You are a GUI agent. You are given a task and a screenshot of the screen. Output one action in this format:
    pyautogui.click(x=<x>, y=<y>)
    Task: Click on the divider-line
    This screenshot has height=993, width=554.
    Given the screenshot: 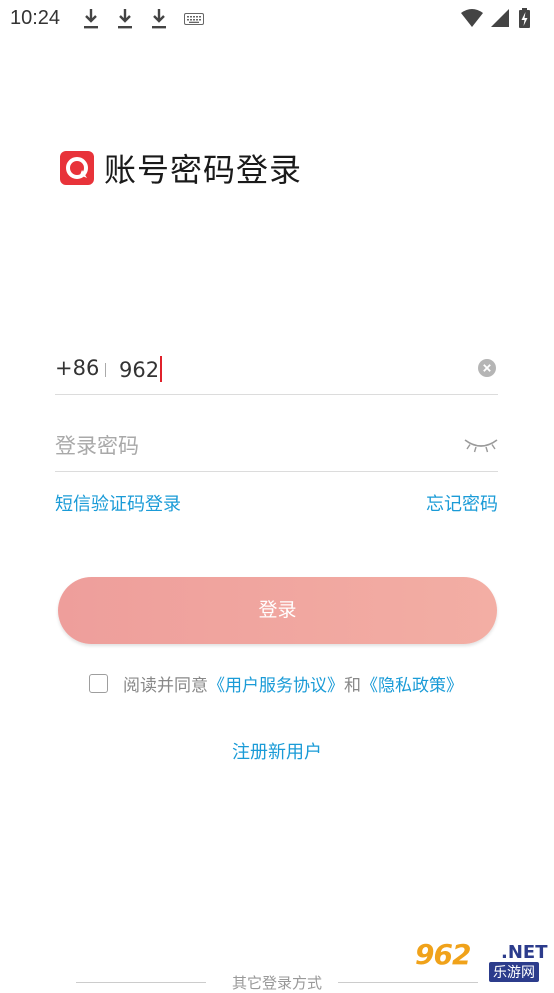 What is the action you would take?
    pyautogui.click(x=408, y=982)
    